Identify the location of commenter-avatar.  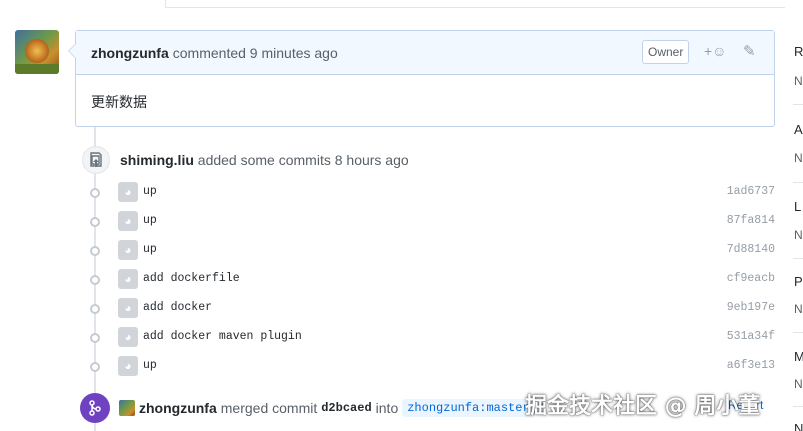
(37, 52).